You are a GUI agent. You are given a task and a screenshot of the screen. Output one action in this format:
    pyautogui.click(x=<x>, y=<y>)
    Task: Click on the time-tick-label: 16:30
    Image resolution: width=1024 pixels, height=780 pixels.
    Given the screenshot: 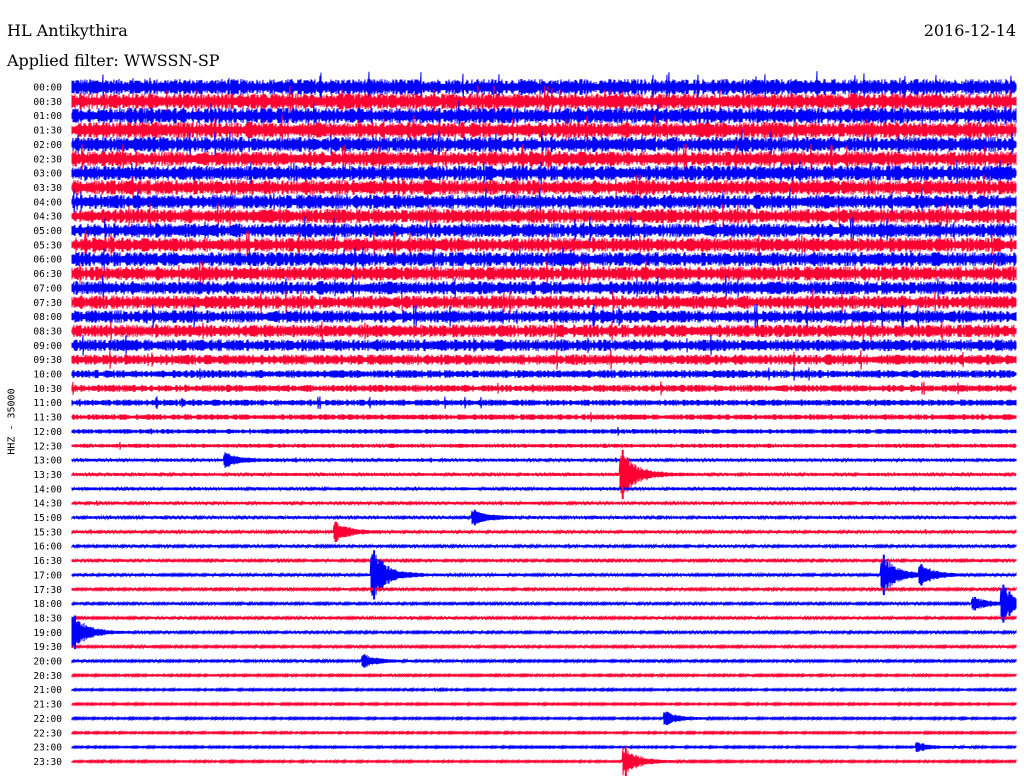 What is the action you would take?
    pyautogui.click(x=47, y=561)
    